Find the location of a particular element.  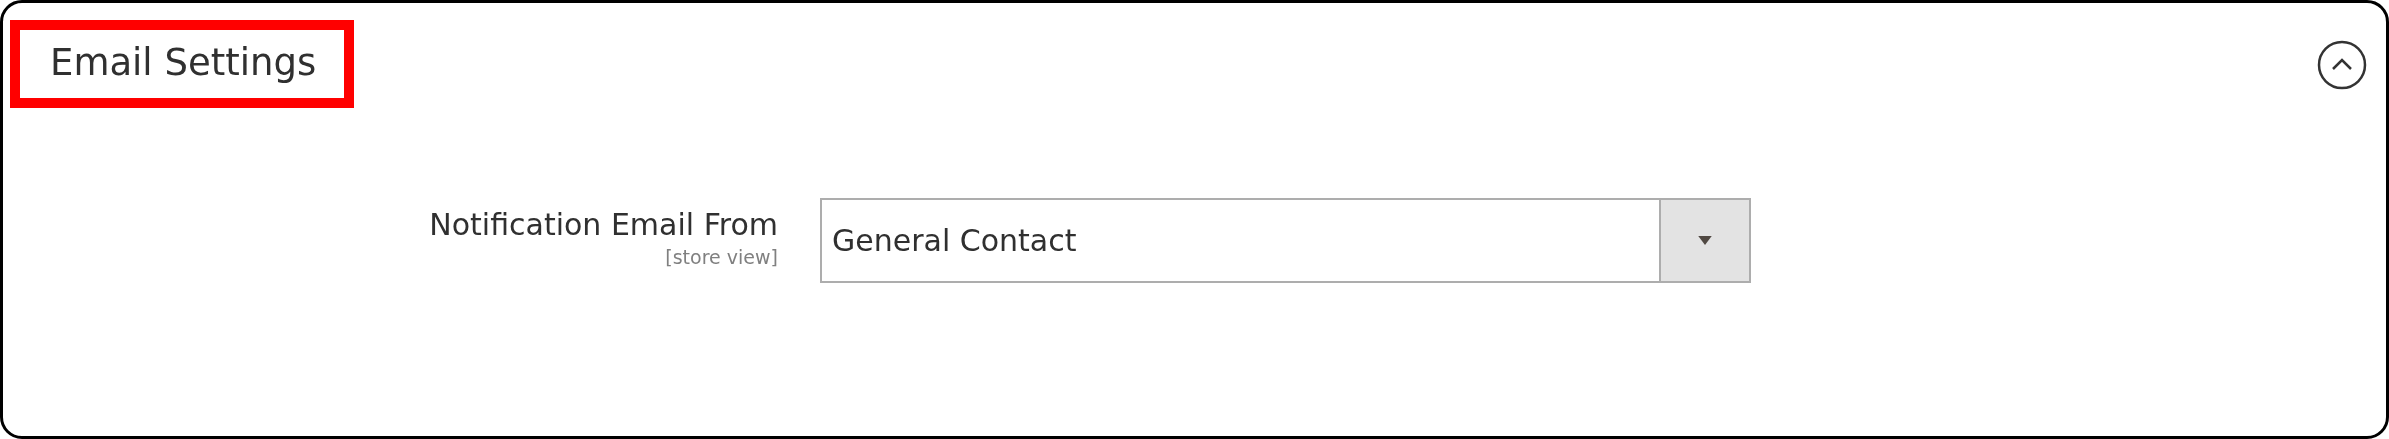

section-title: Email Settings is located at coordinates (182, 64).